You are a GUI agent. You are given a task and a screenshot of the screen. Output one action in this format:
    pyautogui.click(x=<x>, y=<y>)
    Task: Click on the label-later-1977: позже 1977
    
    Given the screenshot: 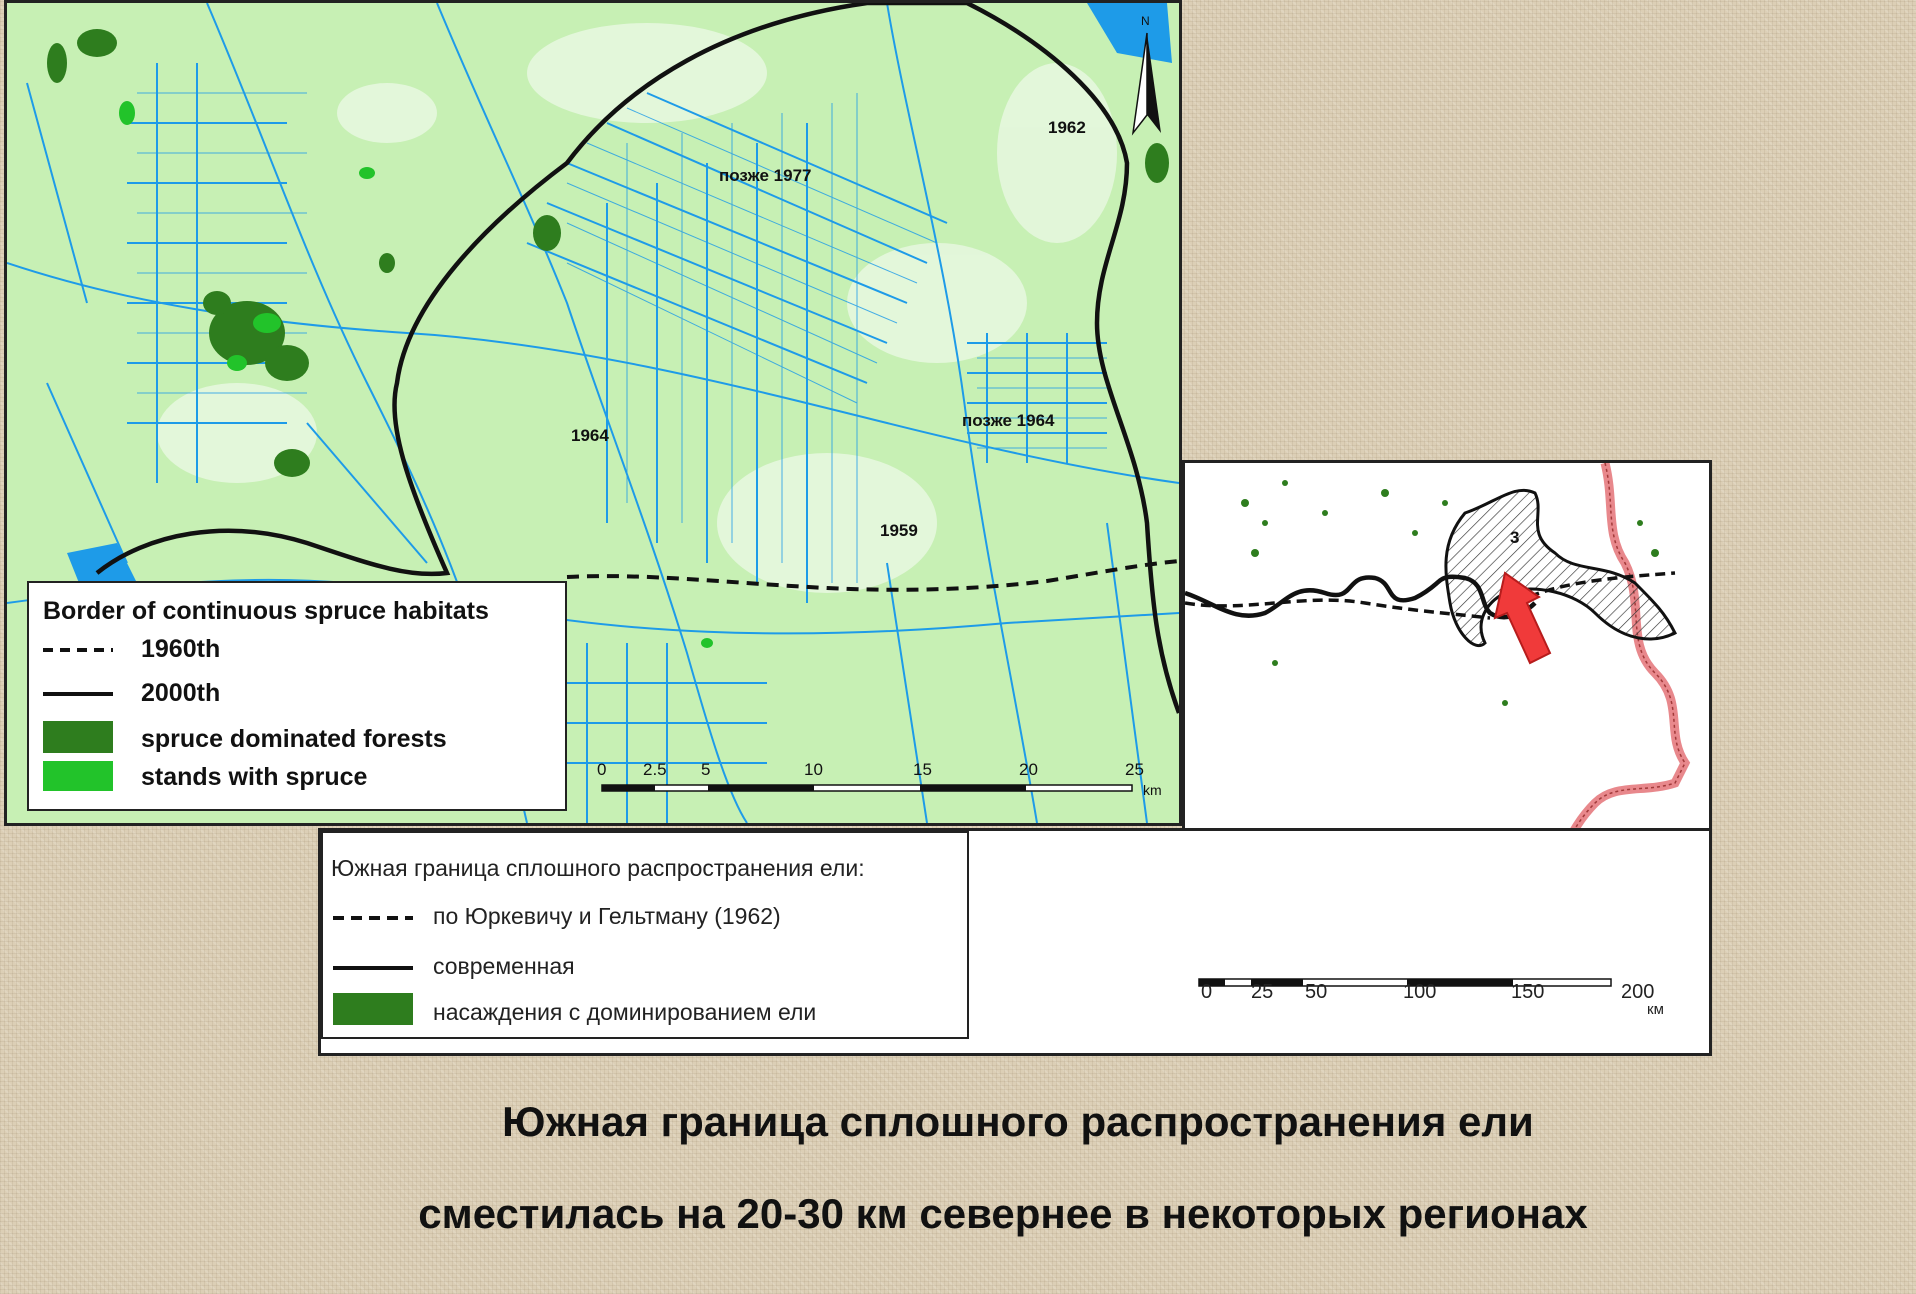 What is the action you would take?
    pyautogui.click(x=765, y=175)
    